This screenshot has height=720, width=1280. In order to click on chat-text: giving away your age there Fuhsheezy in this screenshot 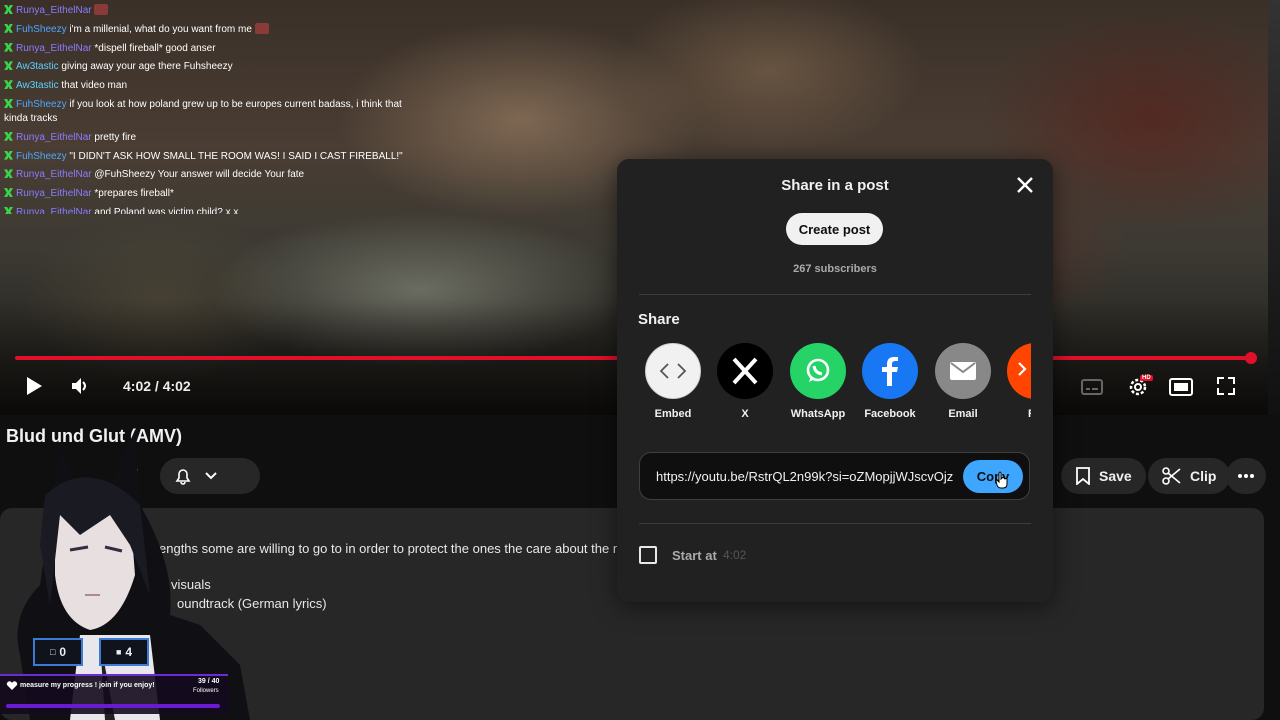, I will do `click(147, 67)`.